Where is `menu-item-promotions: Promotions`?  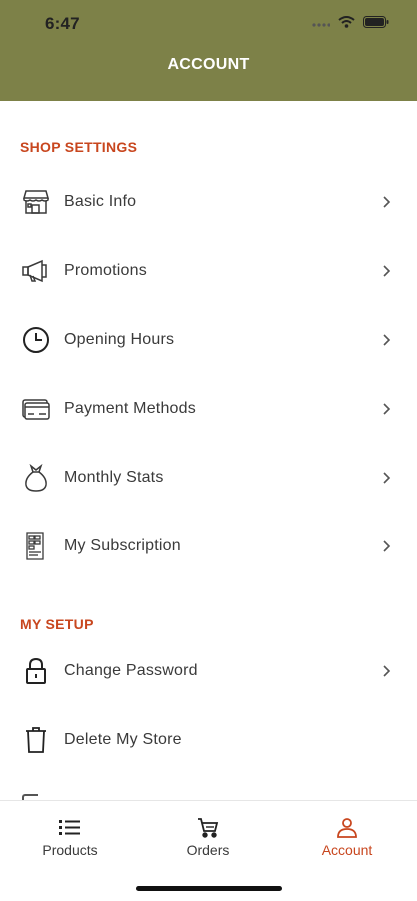
menu-item-promotions: Promotions is located at coordinates (208, 271).